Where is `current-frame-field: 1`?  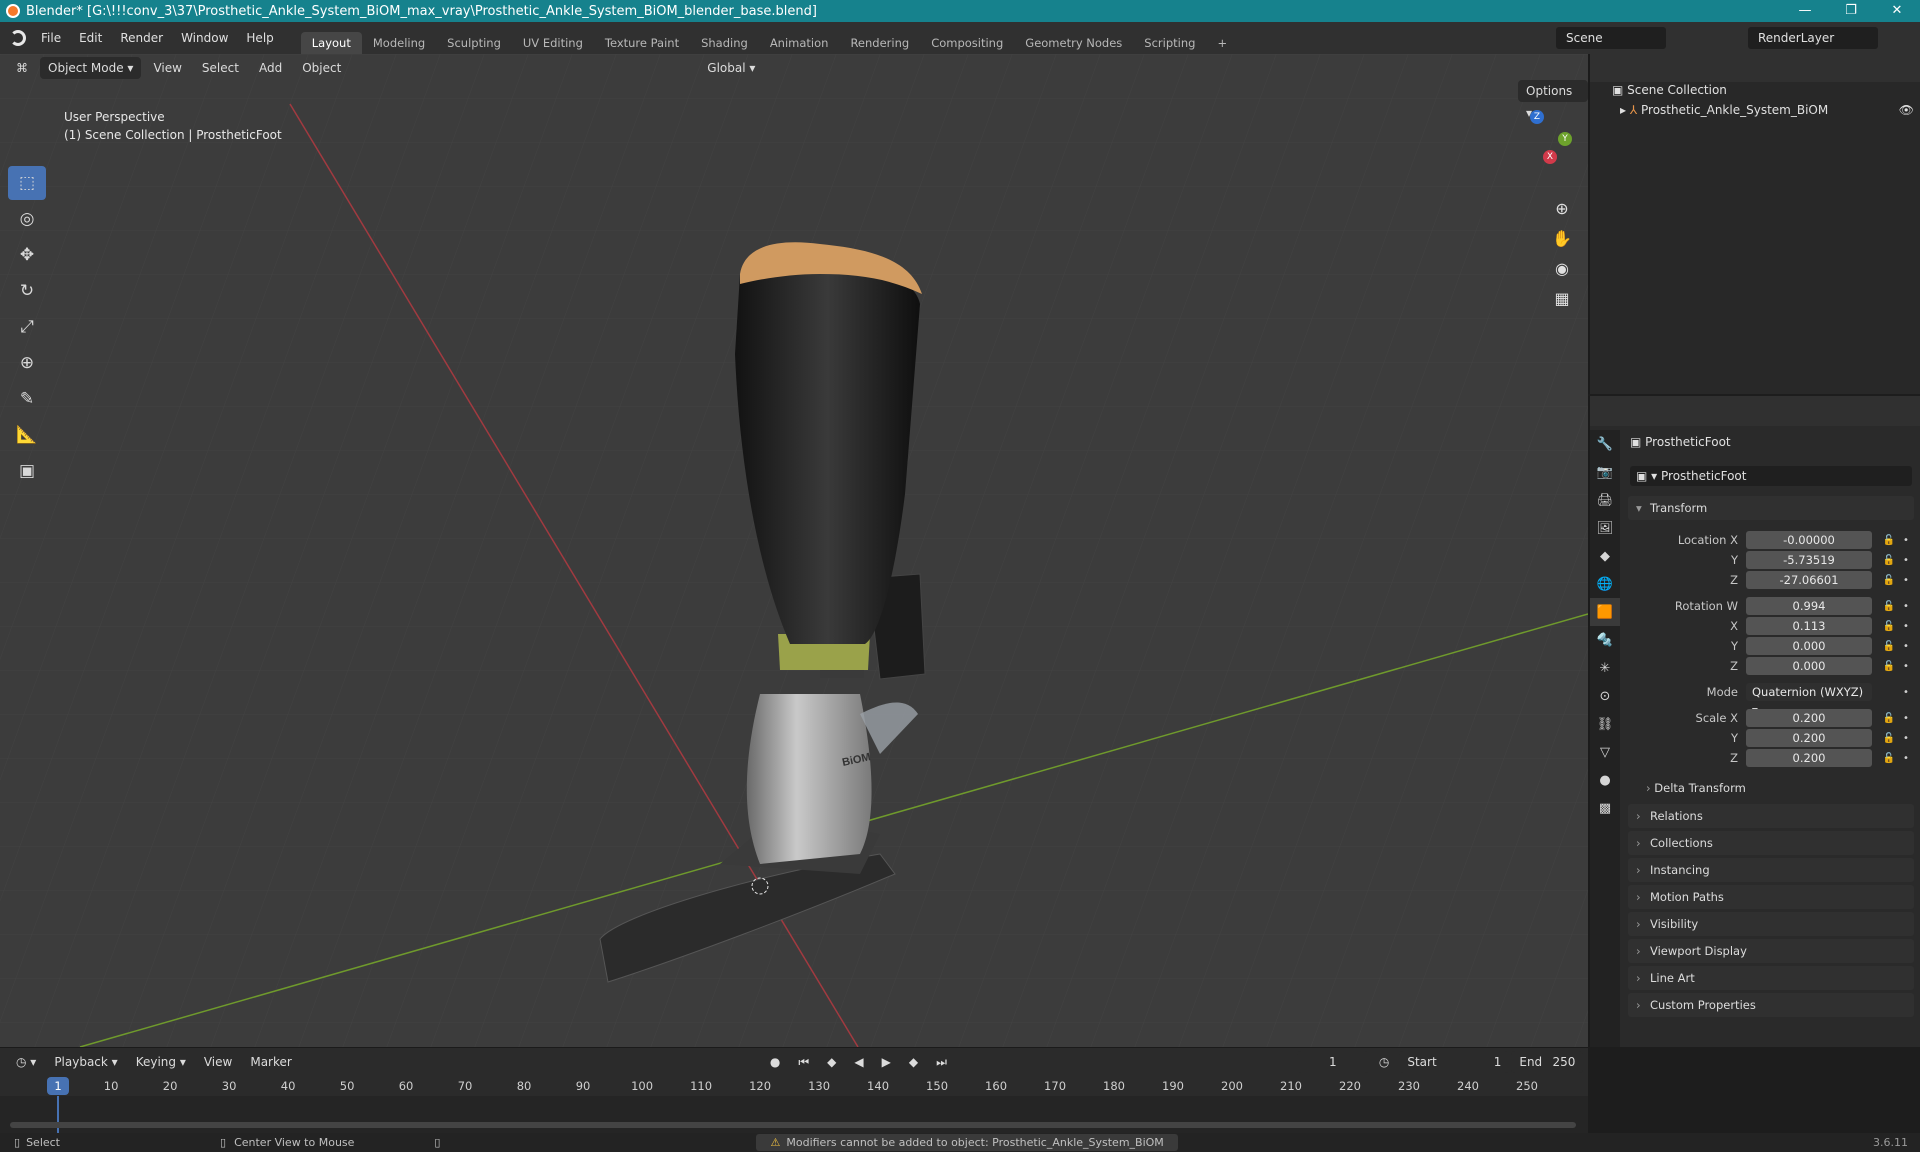 current-frame-field: 1 is located at coordinates (1332, 1062).